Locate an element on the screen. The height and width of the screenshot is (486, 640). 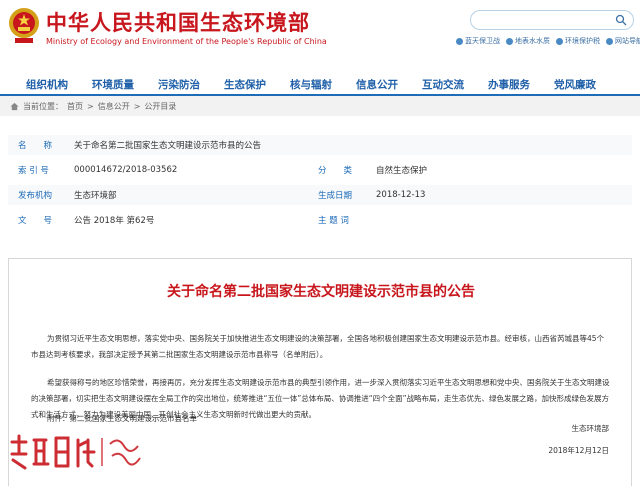
breadcrumb-item-info: 信息公开 is located at coordinates (114, 106).